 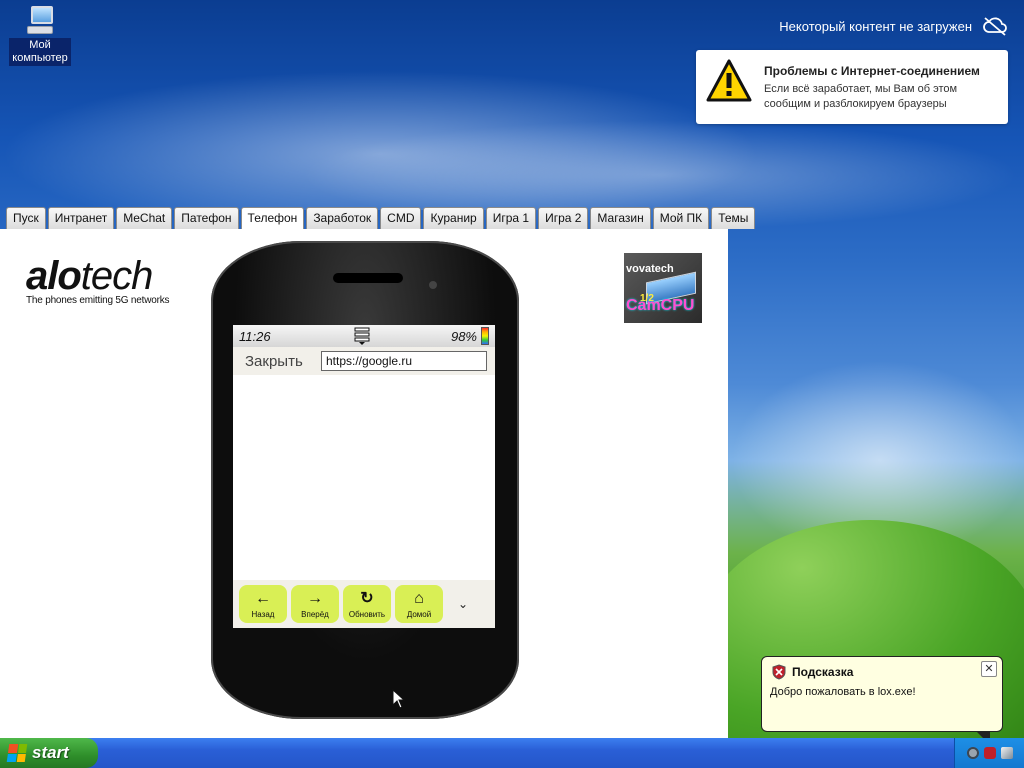 What do you see at coordinates (255, 336) in the screenshot?
I see `phone-clock: 11:26` at bounding box center [255, 336].